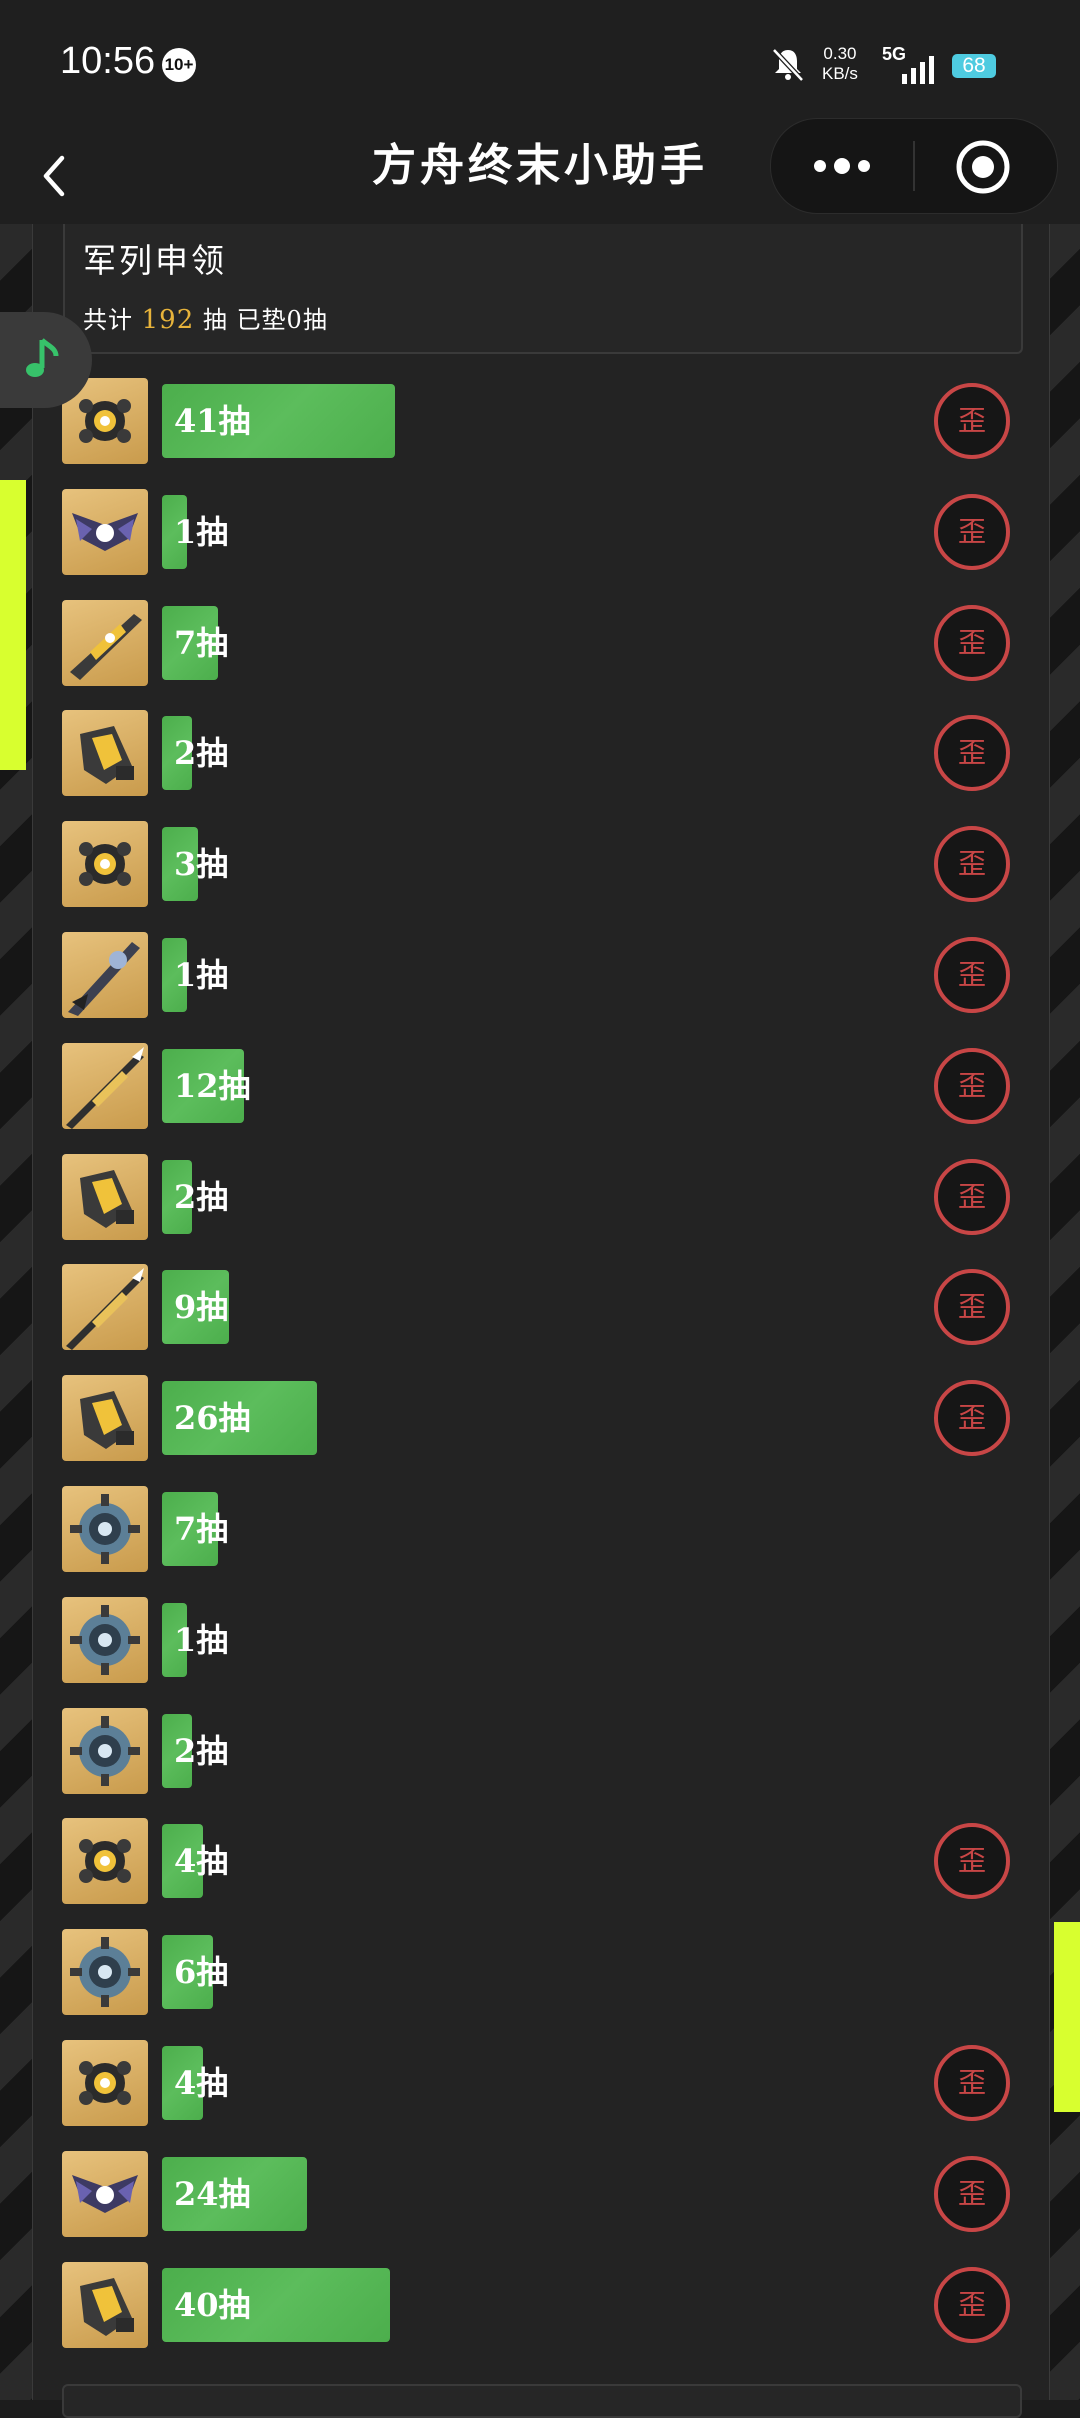 The width and height of the screenshot is (1080, 2418). I want to click on pull-count-label: 24抽, so click(212, 2194).